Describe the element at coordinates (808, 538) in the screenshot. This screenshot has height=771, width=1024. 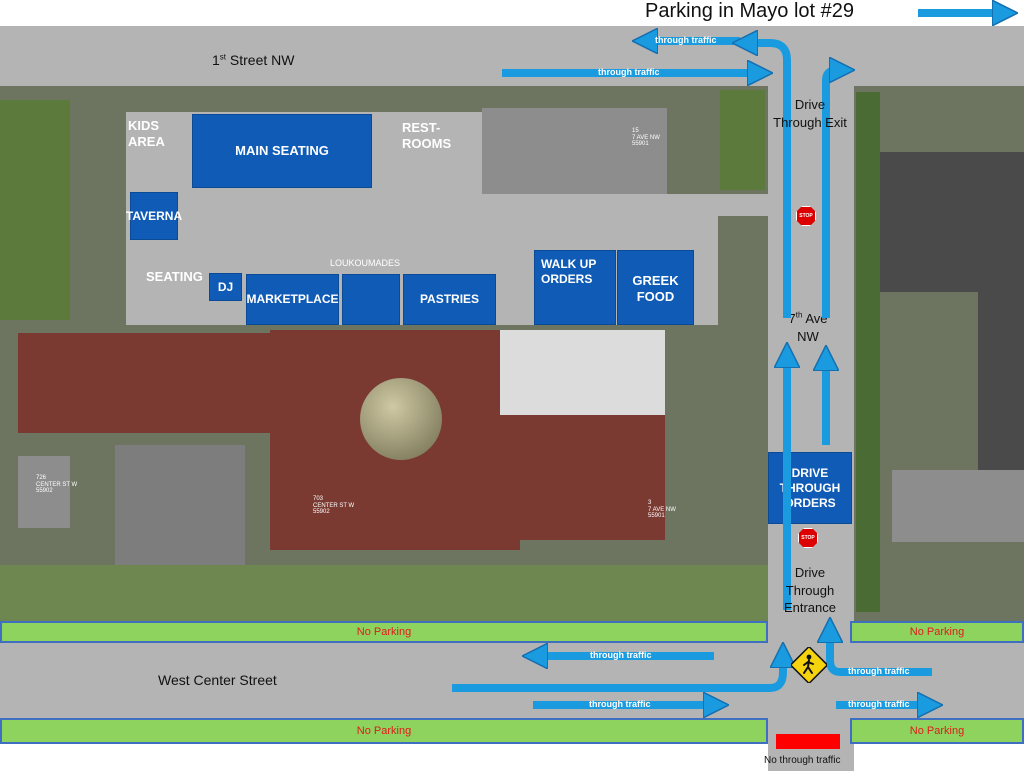
I see `stop-sign-lower: STOP` at that location.